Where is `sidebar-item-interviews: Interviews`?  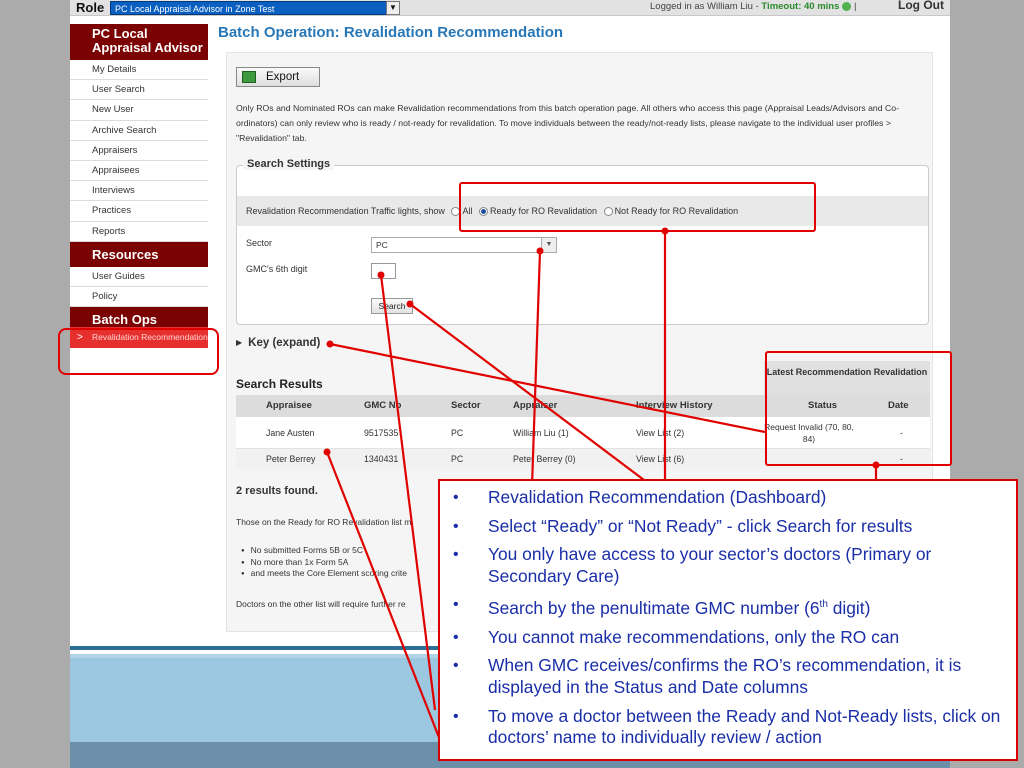 sidebar-item-interviews: Interviews is located at coordinates (139, 191).